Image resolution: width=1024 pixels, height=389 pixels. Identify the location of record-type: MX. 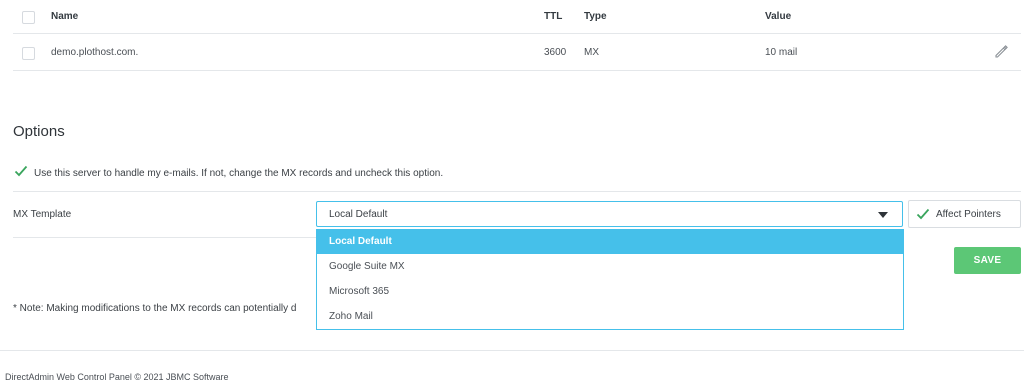
(591, 52).